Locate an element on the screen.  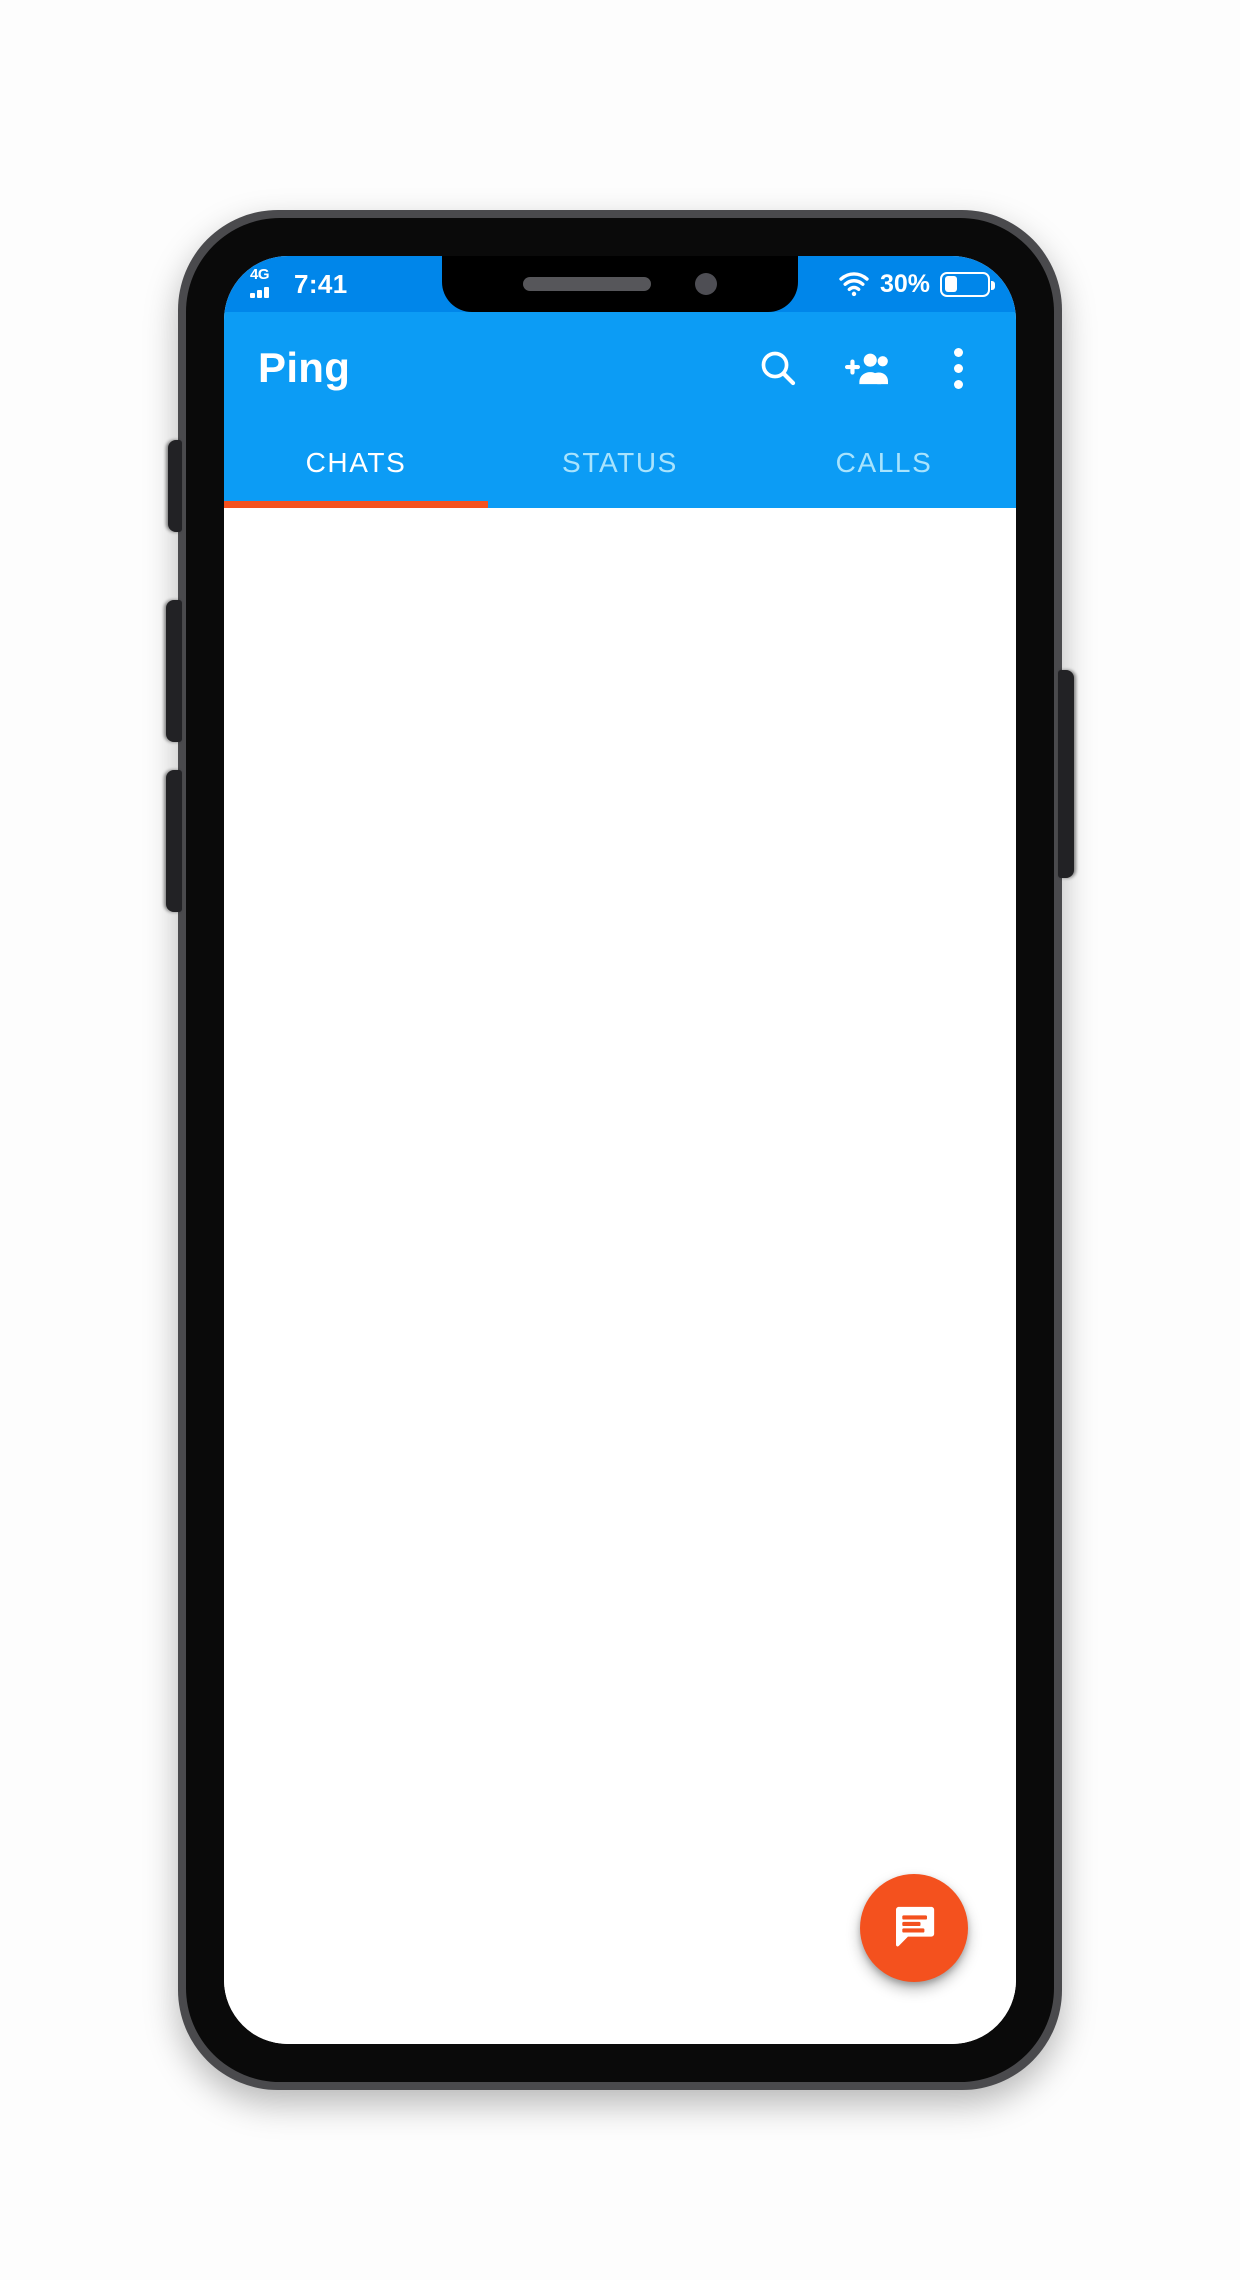
new-chat-fab is located at coordinates (914, 1928).